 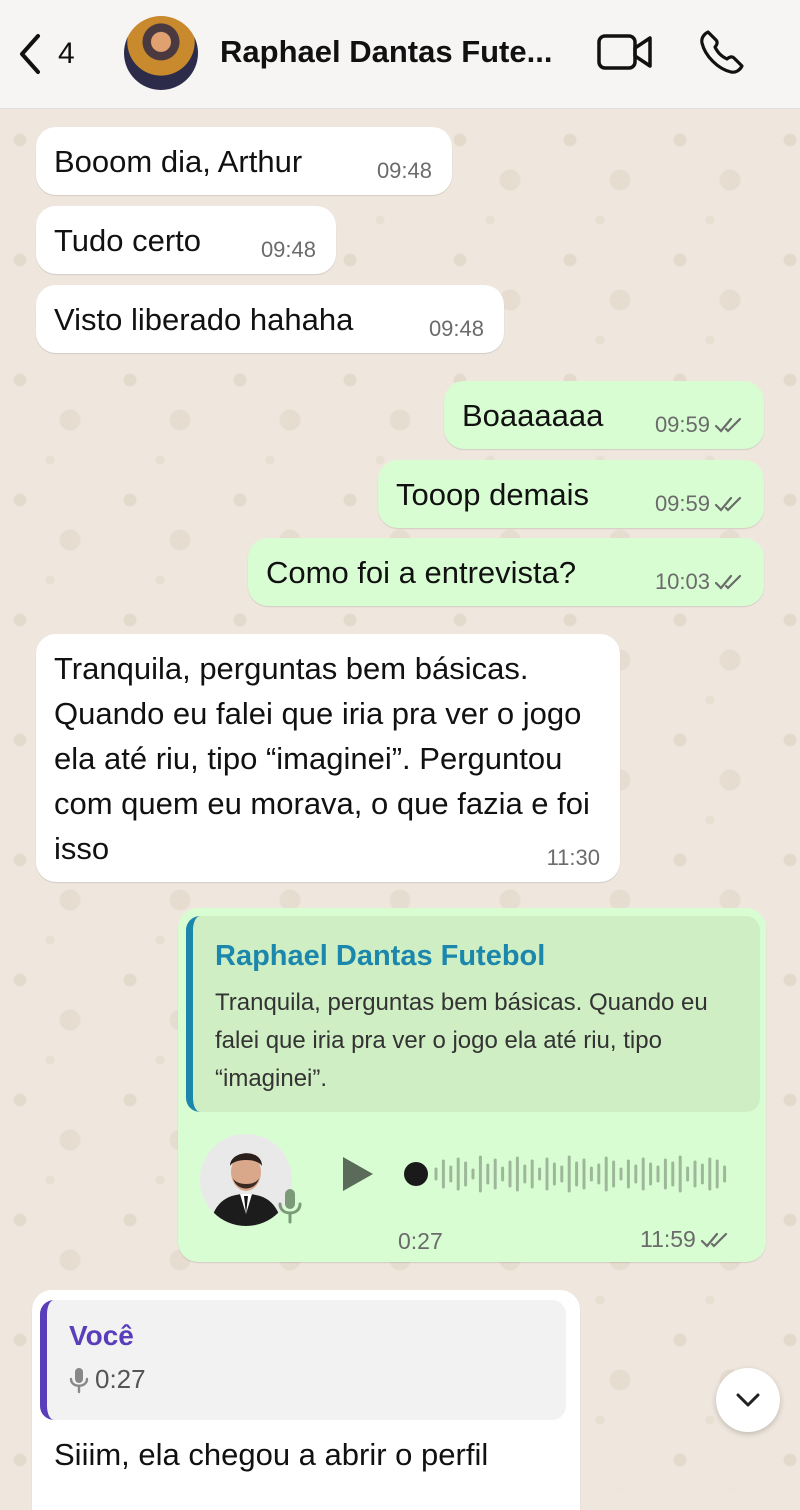 What do you see at coordinates (66, 53) in the screenshot?
I see `unread-count: 4` at bounding box center [66, 53].